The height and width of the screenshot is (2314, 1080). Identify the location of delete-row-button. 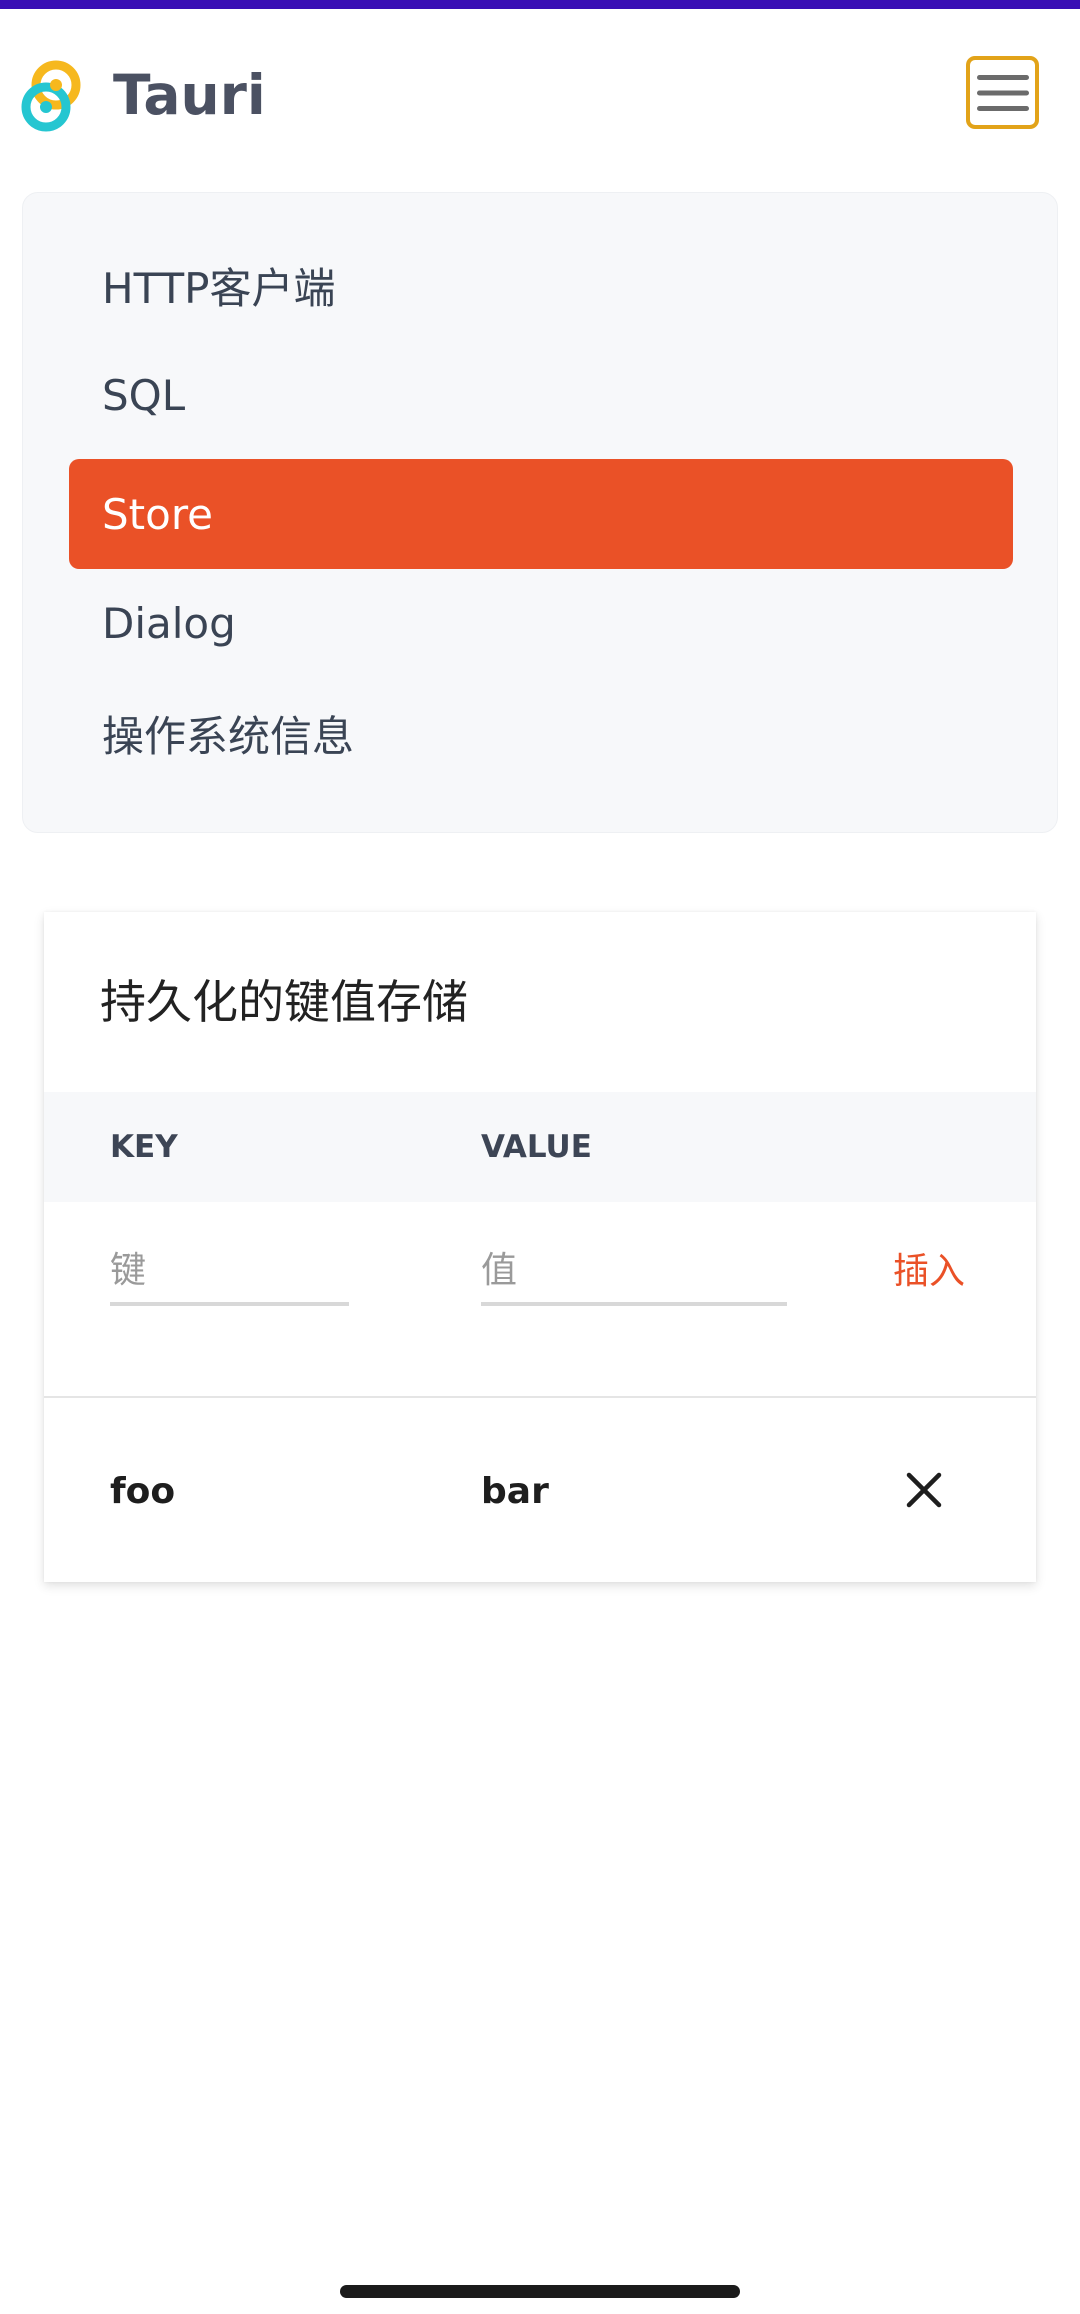
(924, 1490).